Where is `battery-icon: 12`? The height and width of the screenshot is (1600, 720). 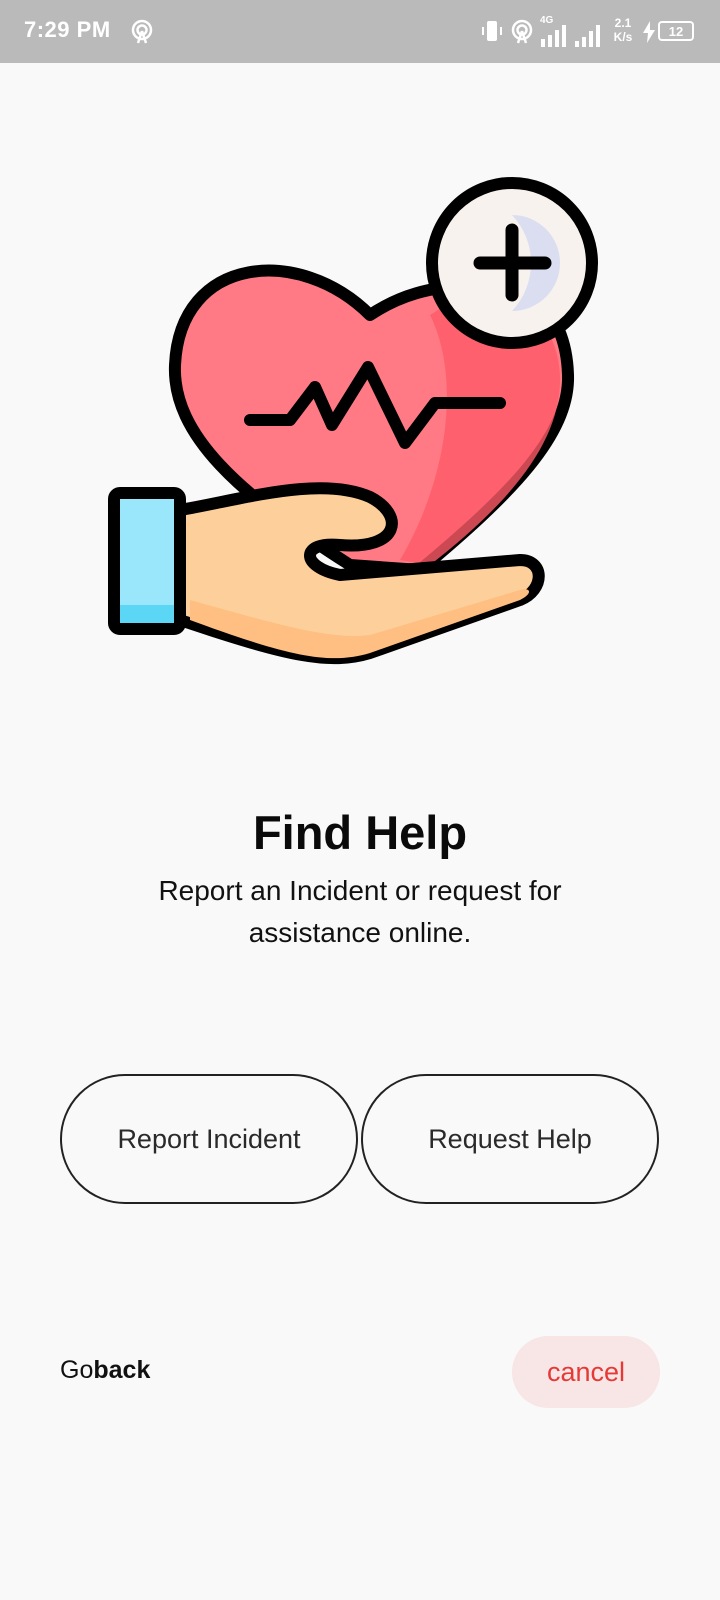
battery-icon: 12 is located at coordinates (676, 31).